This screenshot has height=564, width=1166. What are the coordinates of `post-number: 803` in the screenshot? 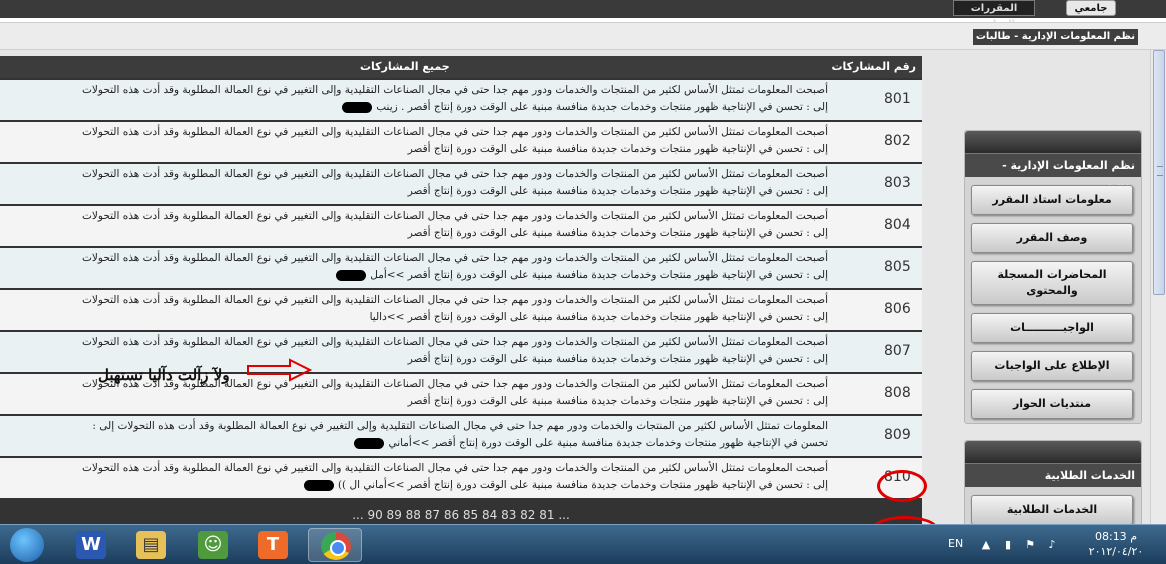 It's located at (897, 183).